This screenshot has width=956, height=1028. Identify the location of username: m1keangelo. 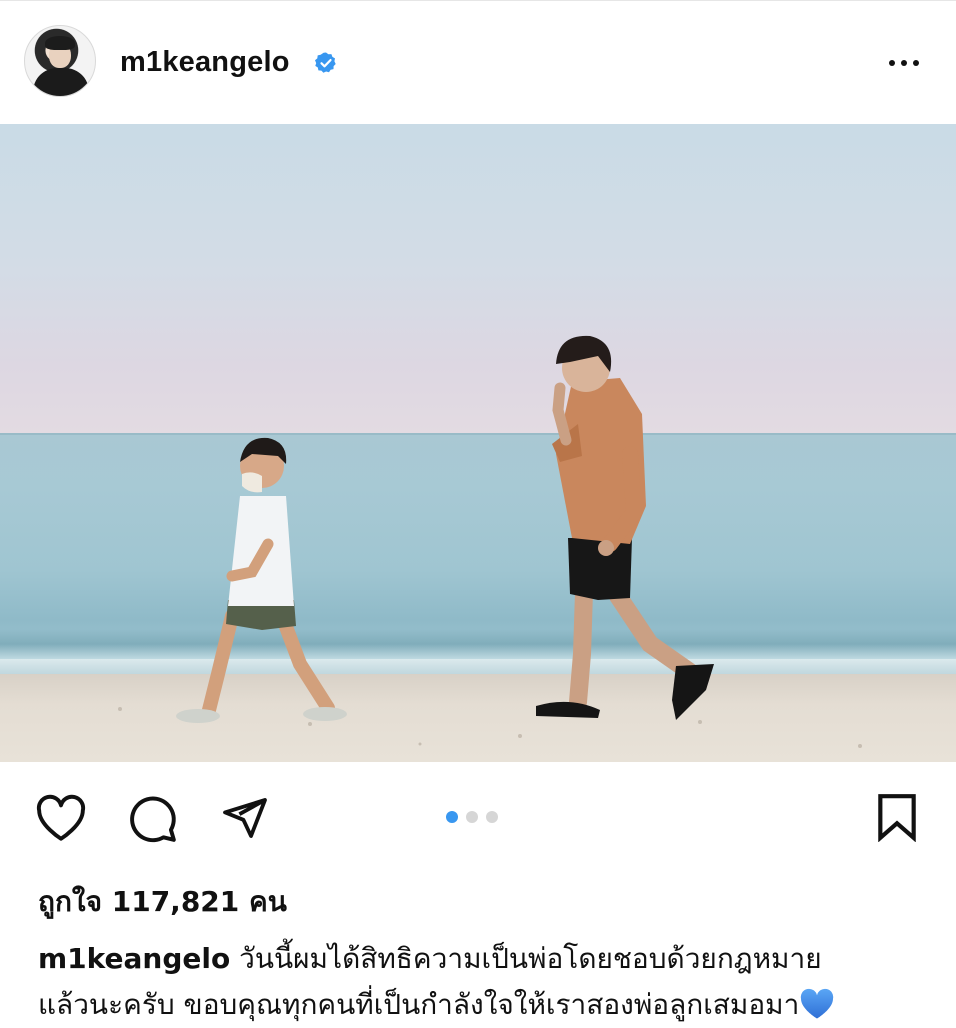
(205, 62).